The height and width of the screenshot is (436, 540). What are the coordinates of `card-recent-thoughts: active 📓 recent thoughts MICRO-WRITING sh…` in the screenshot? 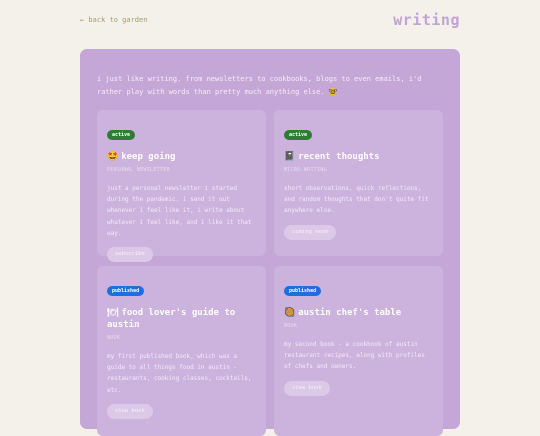 It's located at (358, 183).